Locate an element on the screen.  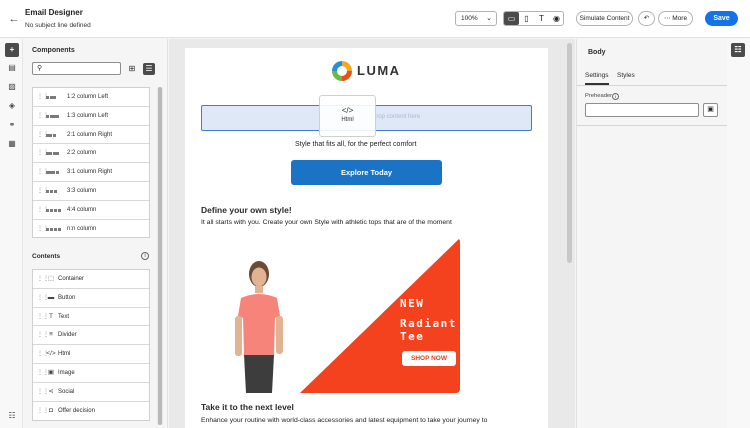
list-view-icon: ☰ is located at coordinates (149, 69).